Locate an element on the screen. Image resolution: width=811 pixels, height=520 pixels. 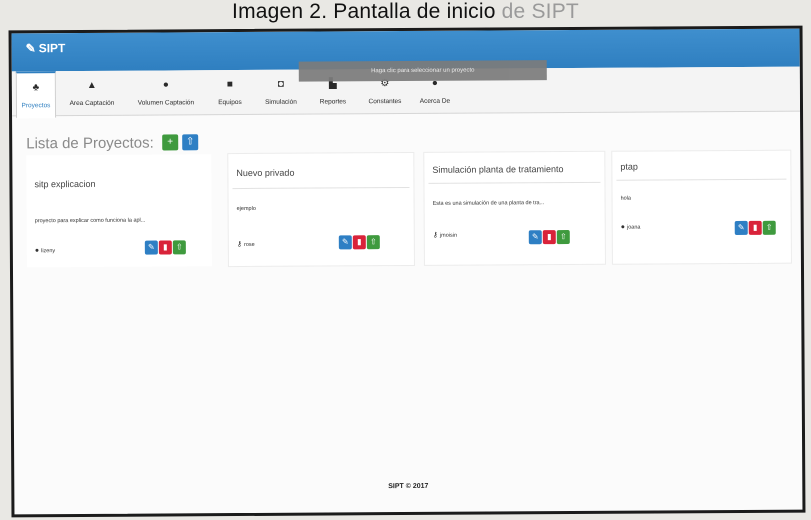
add-project-button: + is located at coordinates (170, 142).